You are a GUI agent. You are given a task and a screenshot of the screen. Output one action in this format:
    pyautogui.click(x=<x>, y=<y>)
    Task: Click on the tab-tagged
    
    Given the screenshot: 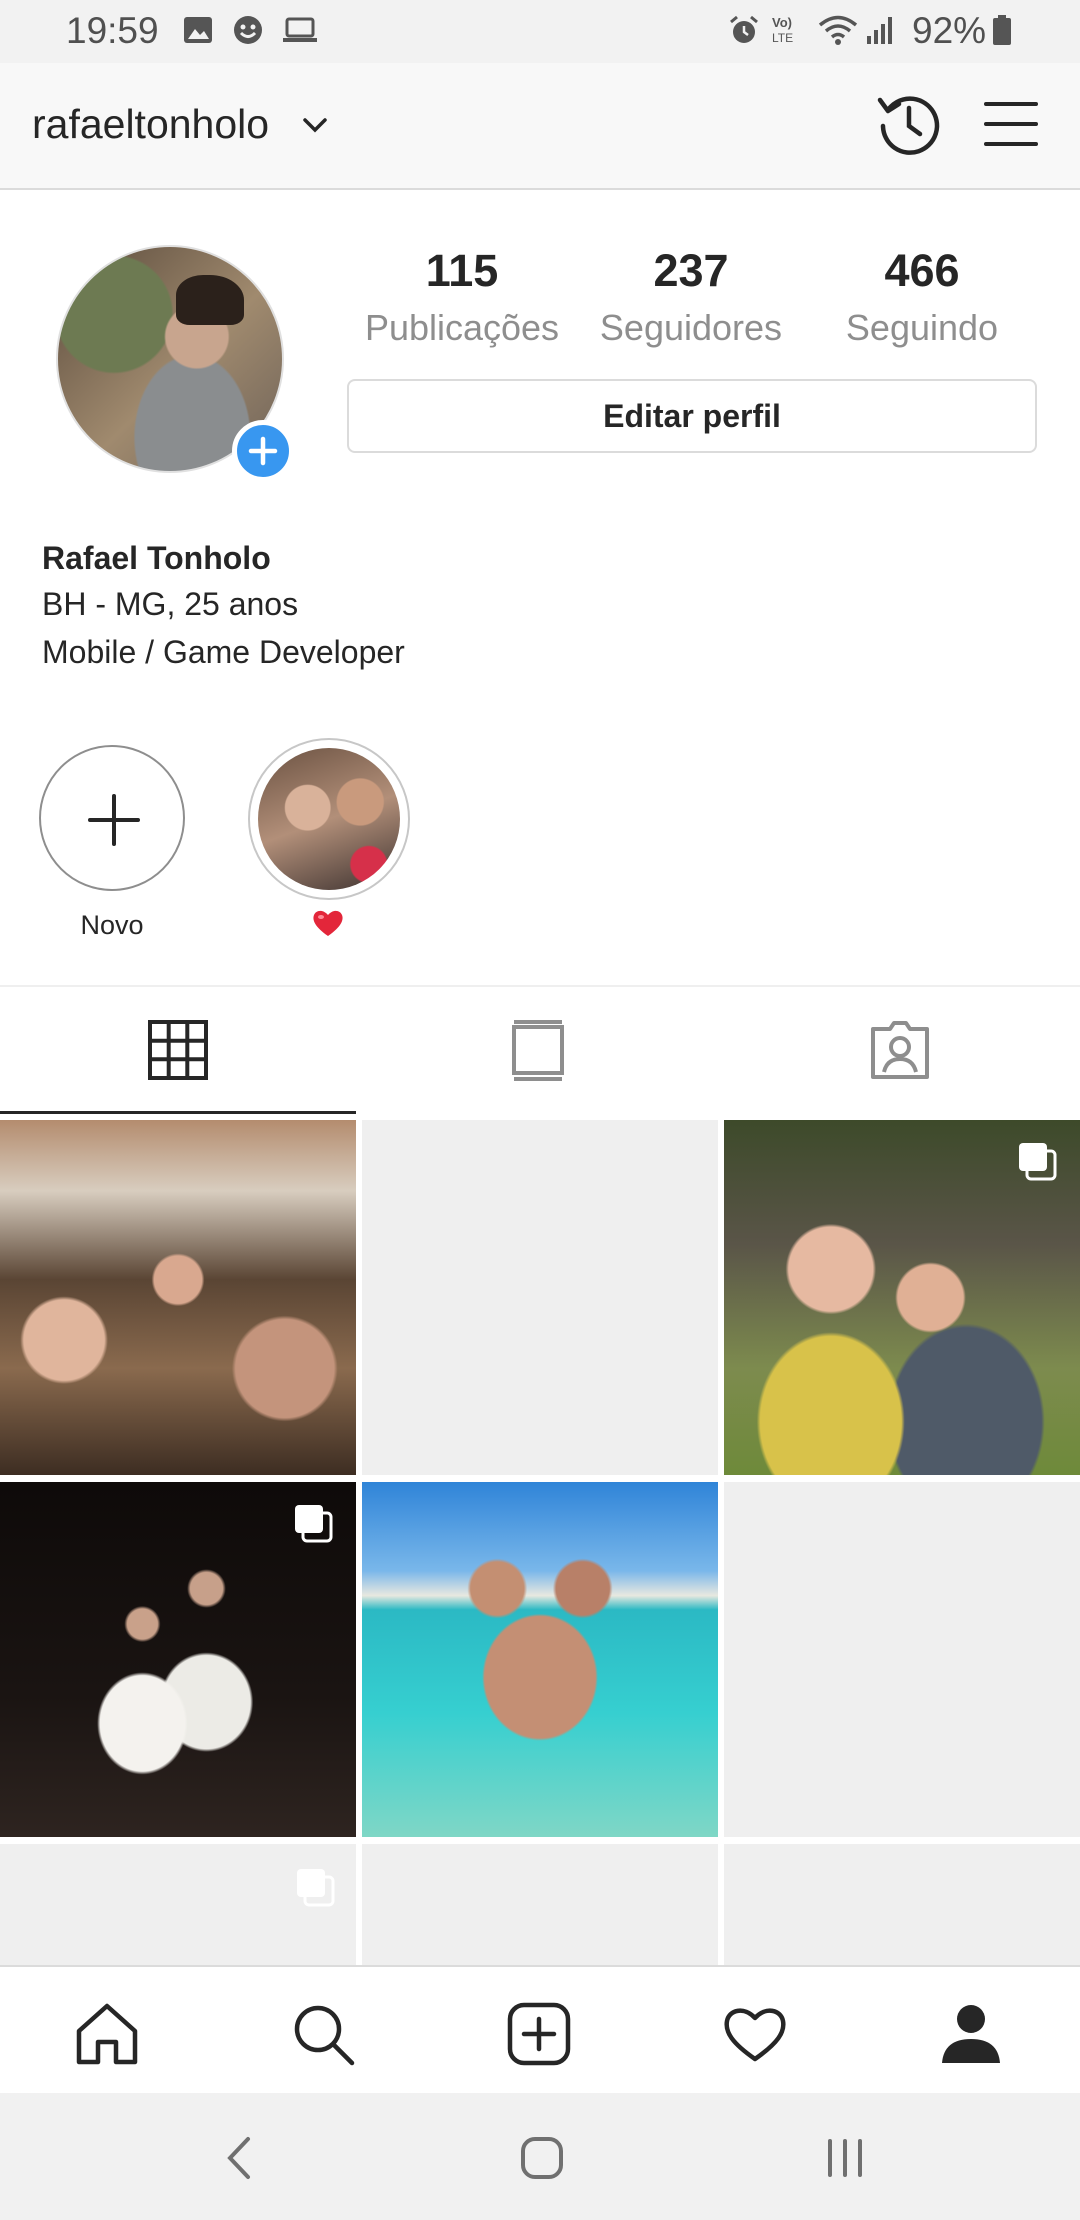 What is the action you would take?
    pyautogui.click(x=902, y=1050)
    